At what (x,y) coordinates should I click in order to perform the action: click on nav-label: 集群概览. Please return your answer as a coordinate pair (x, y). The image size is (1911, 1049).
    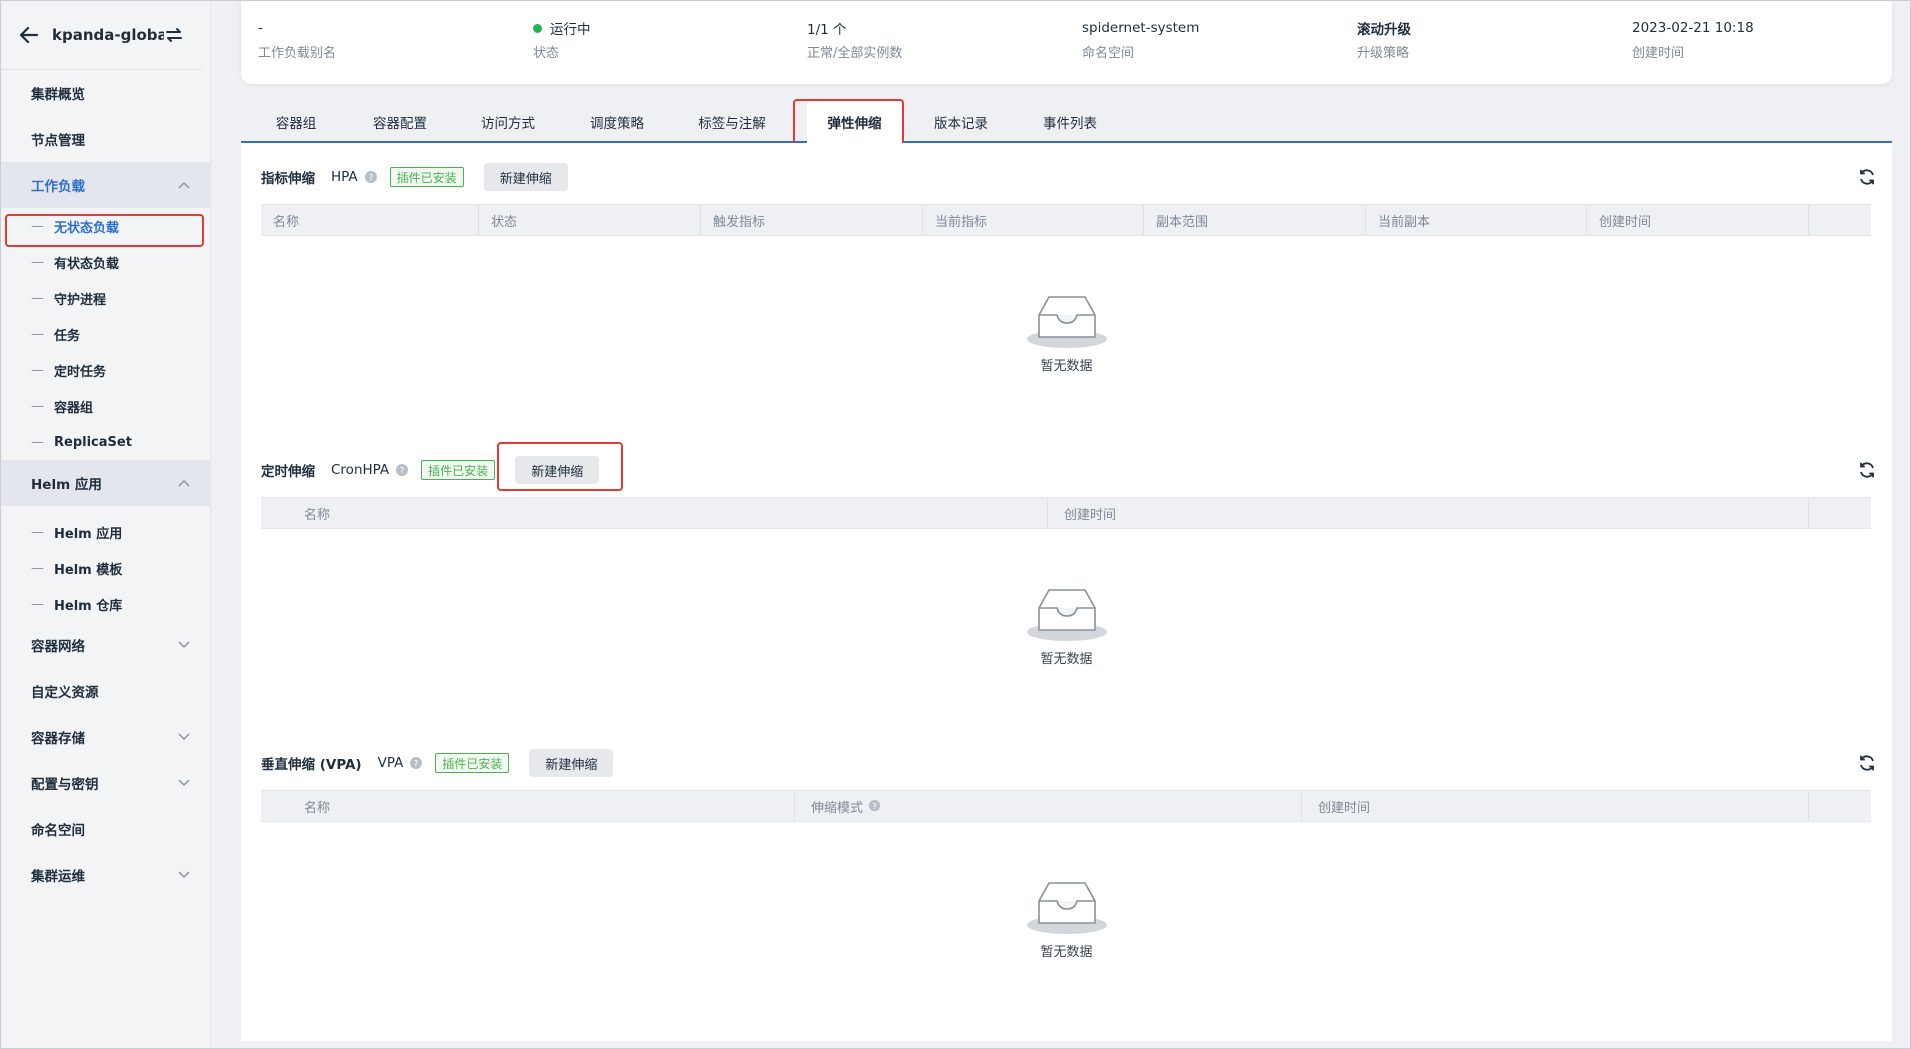
    Looking at the image, I should click on (58, 95).